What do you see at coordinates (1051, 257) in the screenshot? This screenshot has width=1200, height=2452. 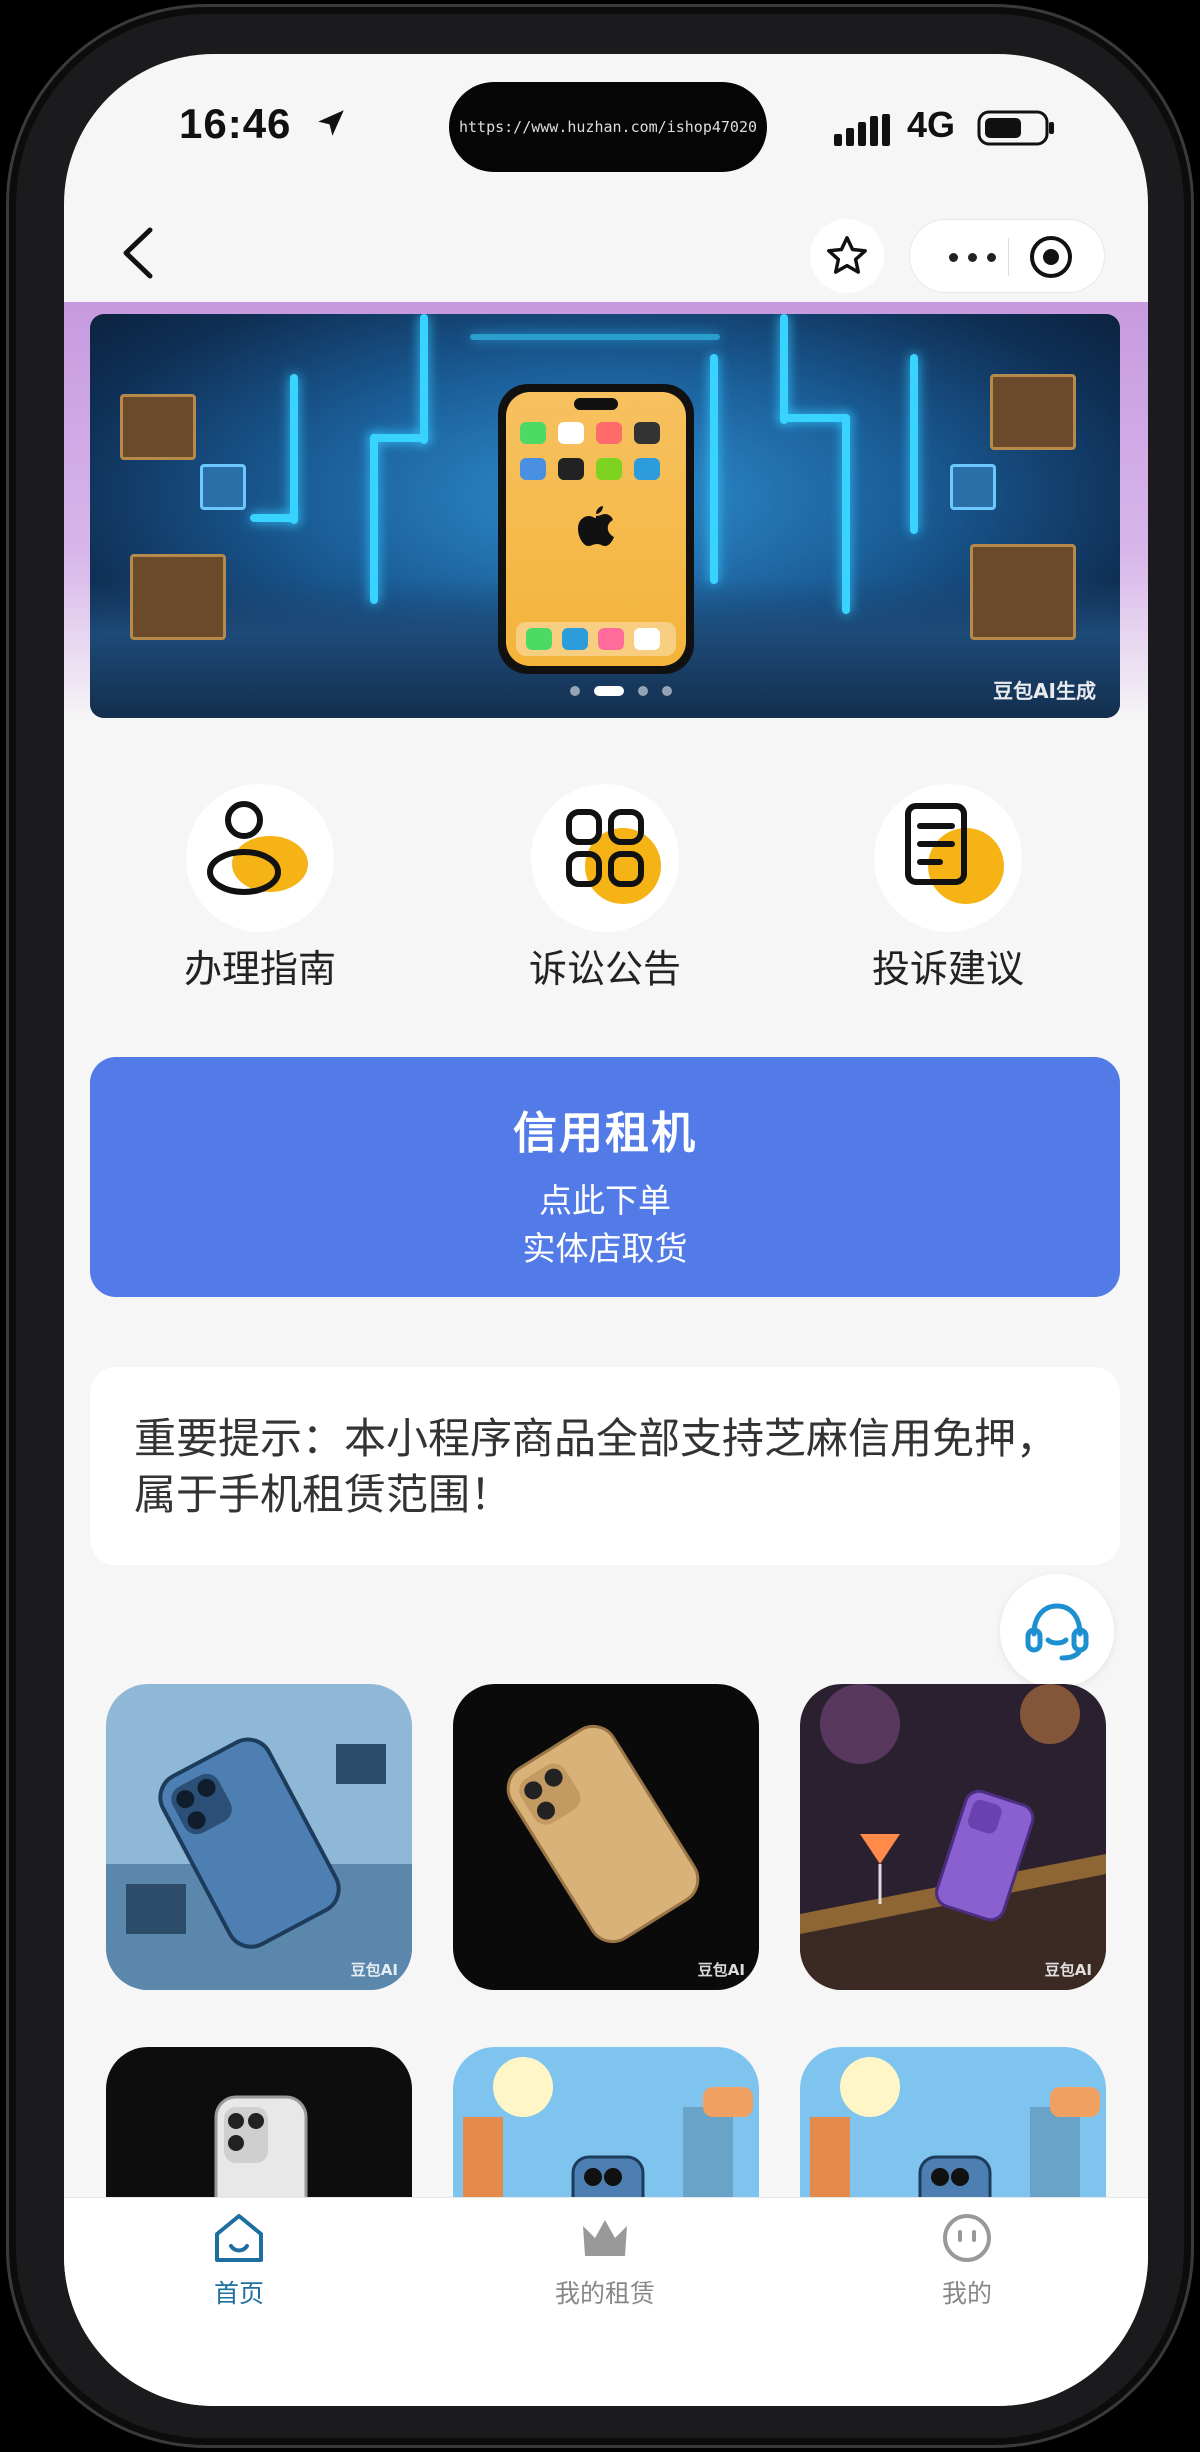 I see `target-icon` at bounding box center [1051, 257].